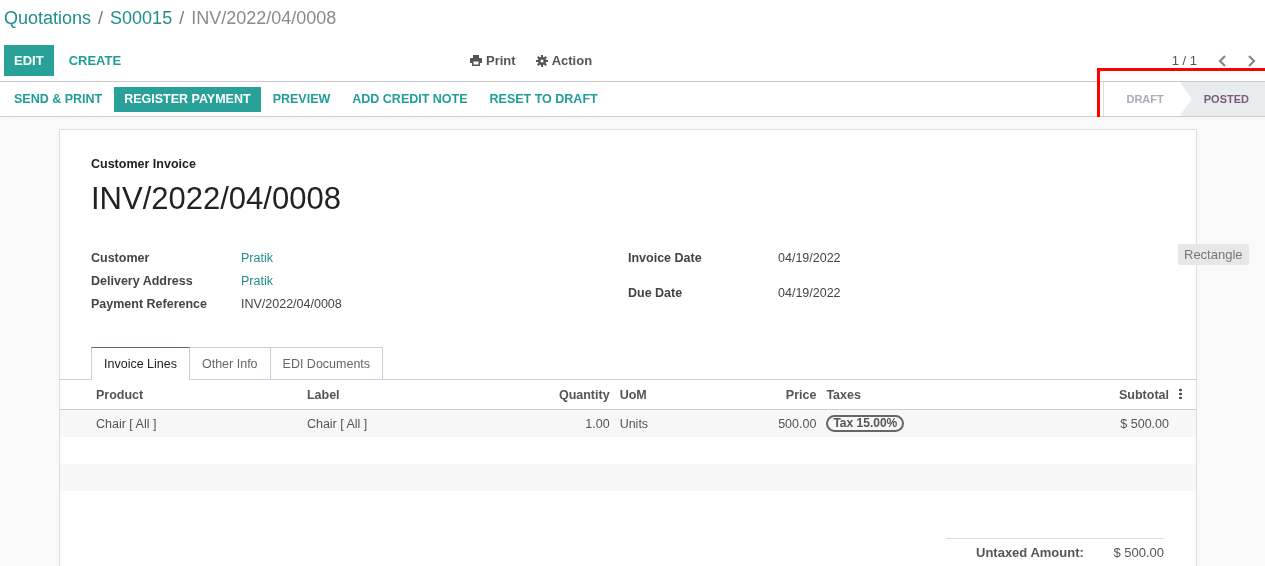 The image size is (1265, 566). What do you see at coordinates (264, 19) in the screenshot?
I see `breadcrumb-current: INV/2022/04/0008` at bounding box center [264, 19].